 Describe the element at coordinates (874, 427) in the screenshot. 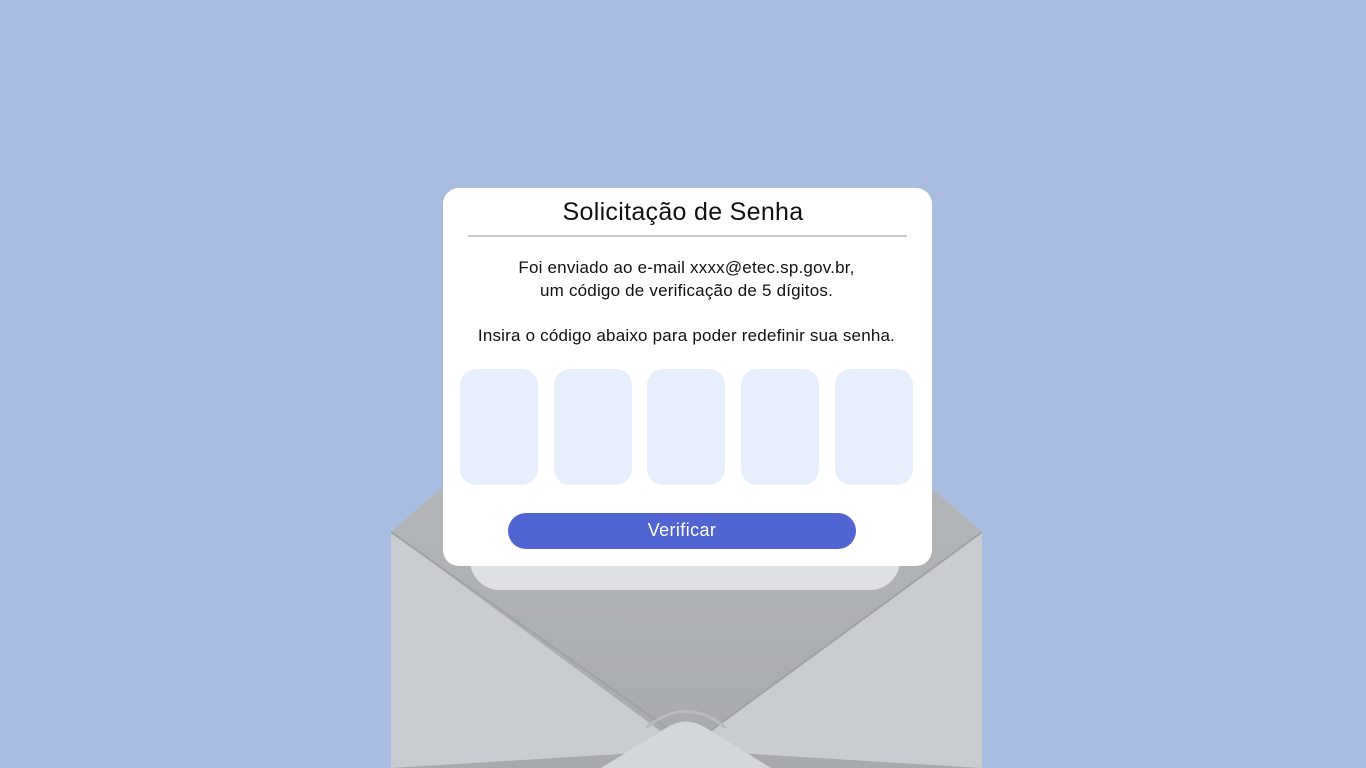

I see `code-digit-5-input` at that location.